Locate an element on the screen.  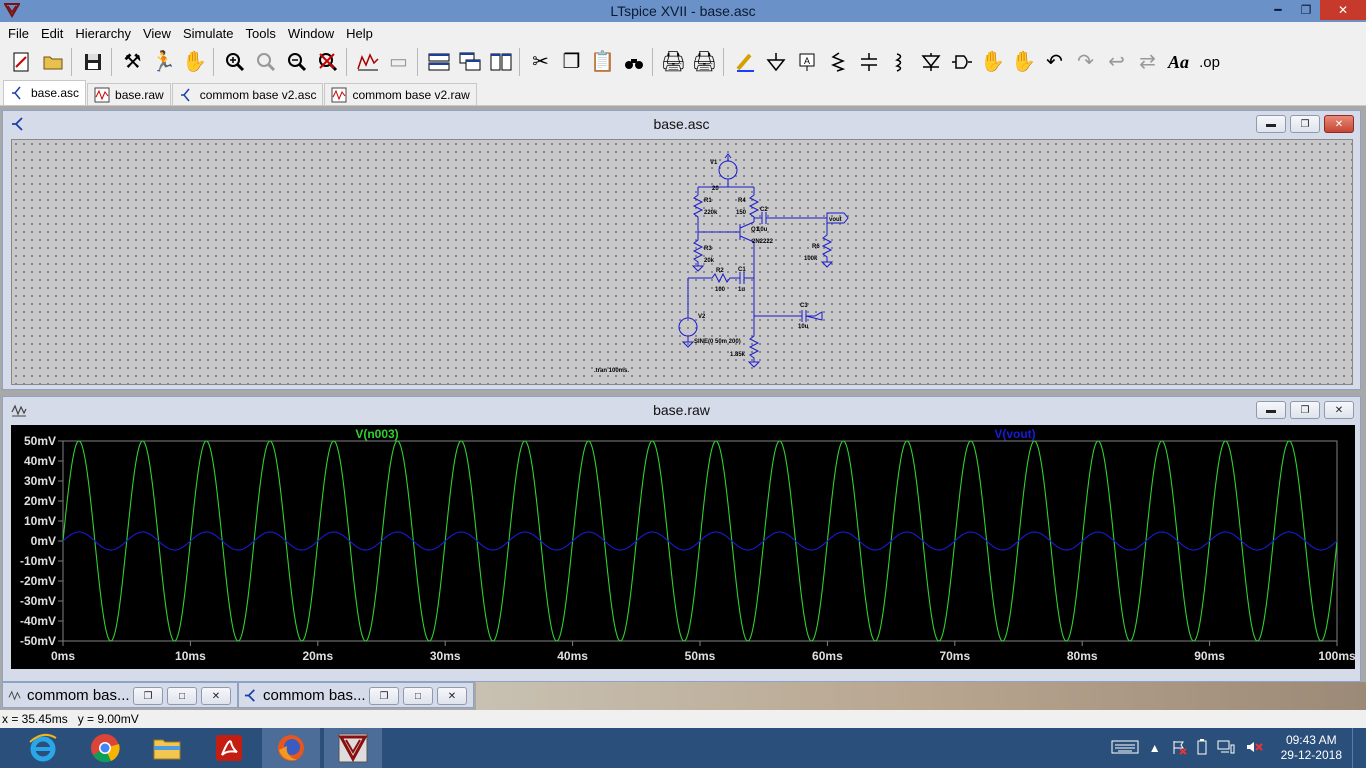
menu-help: Help is located at coordinates (359, 33).